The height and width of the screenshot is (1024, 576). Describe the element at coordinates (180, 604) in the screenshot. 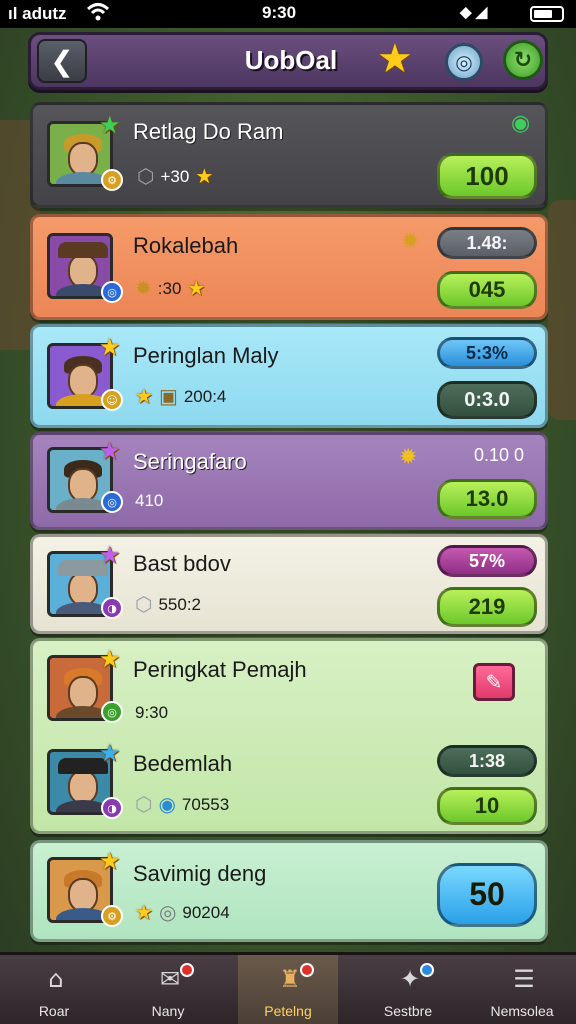

I see `player-stat-value: 550:2` at that location.